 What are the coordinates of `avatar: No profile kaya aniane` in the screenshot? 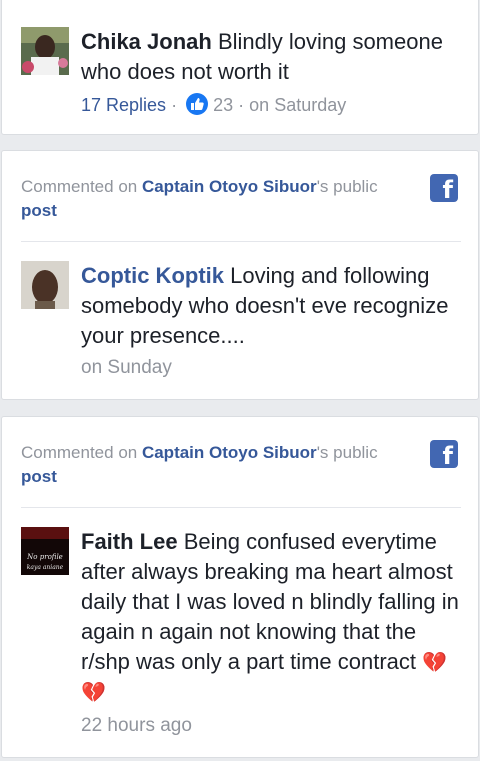 It's located at (45, 551).